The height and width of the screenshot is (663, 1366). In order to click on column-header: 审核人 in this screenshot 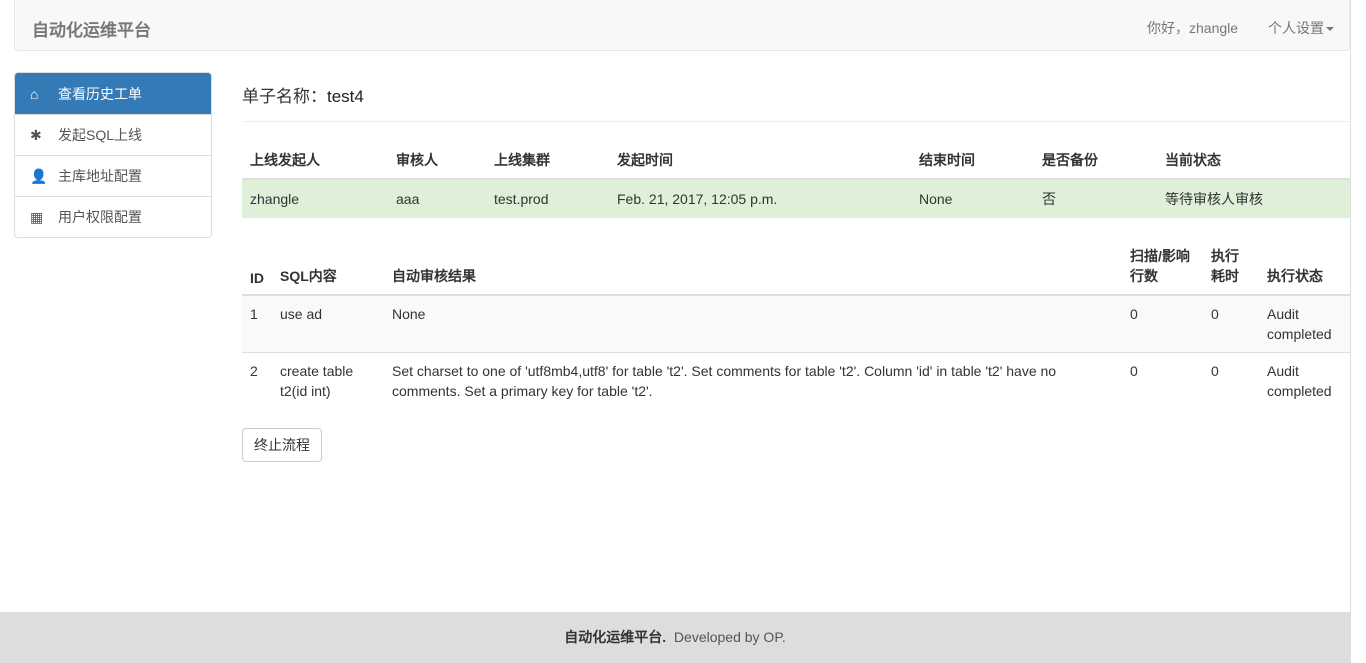, I will do `click(437, 161)`.